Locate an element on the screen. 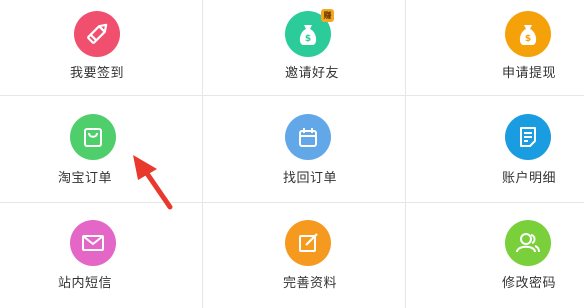 The width and height of the screenshot is (584, 308). menu-item-taobao-order: 淘宝订单 is located at coordinates (101, 149).